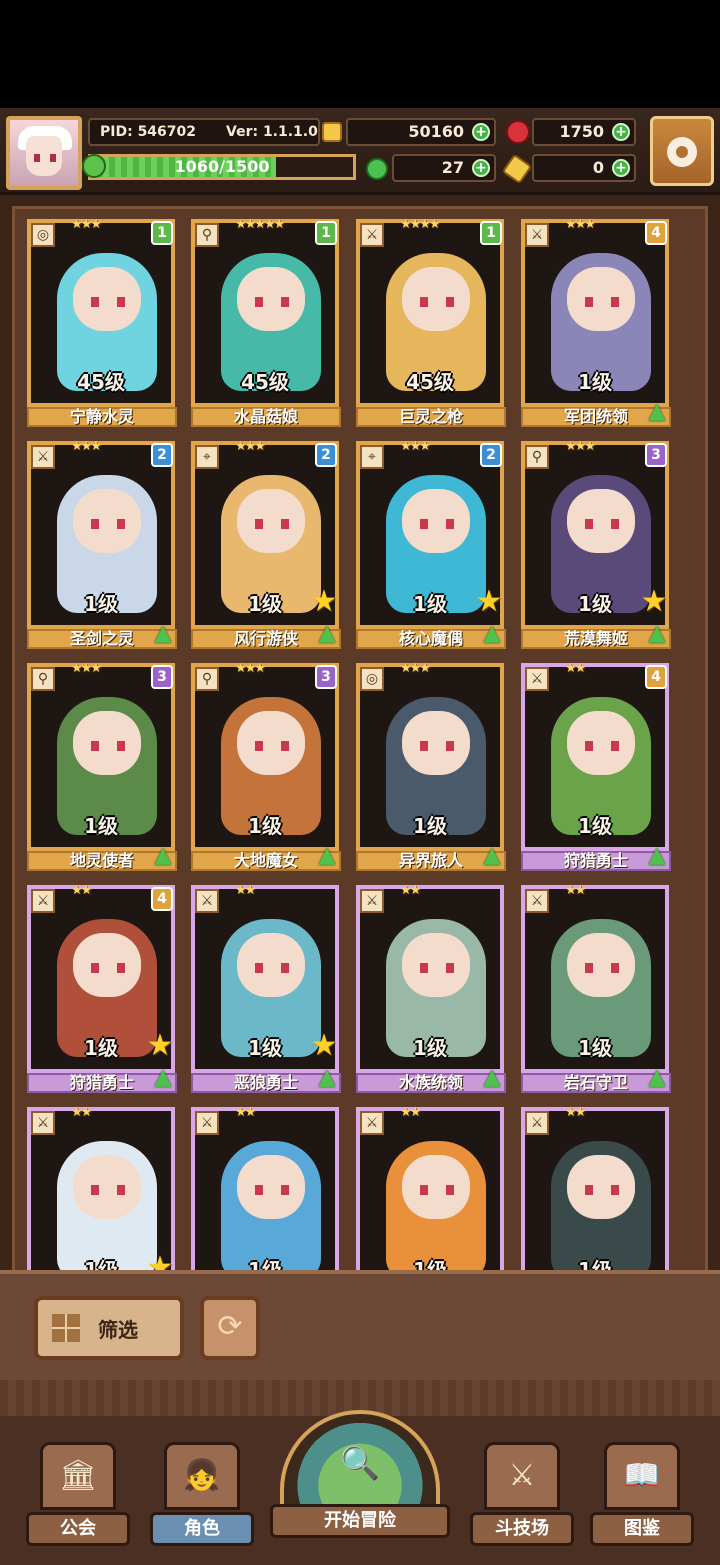  What do you see at coordinates (642, 1494) in the screenshot?
I see `nav-codex: 📖 图鉴` at bounding box center [642, 1494].